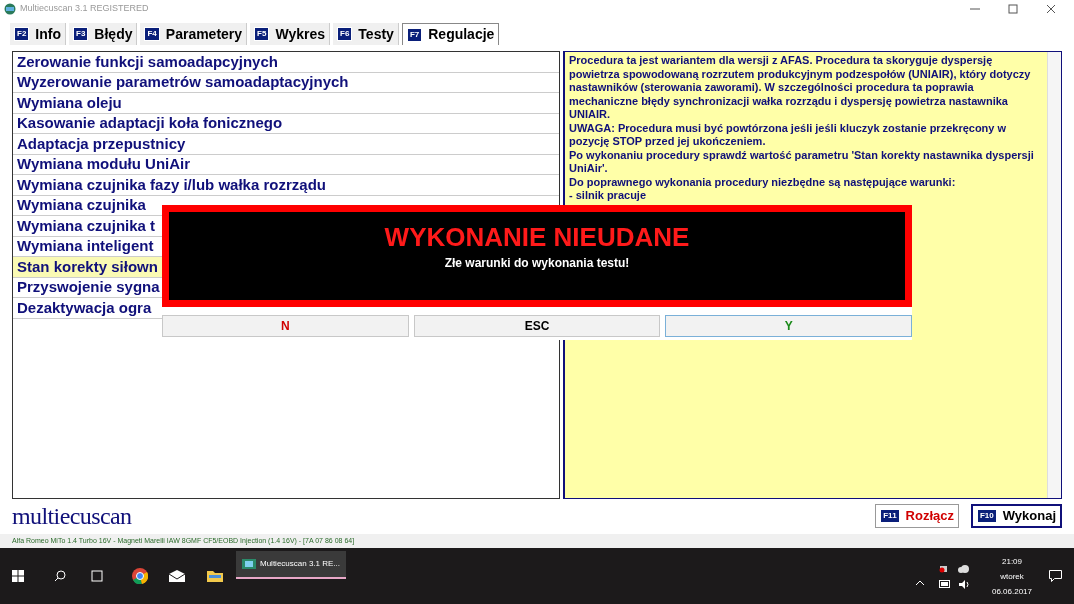 The width and height of the screenshot is (1074, 604). Describe the element at coordinates (60, 576) in the screenshot. I see `search-icon` at that location.